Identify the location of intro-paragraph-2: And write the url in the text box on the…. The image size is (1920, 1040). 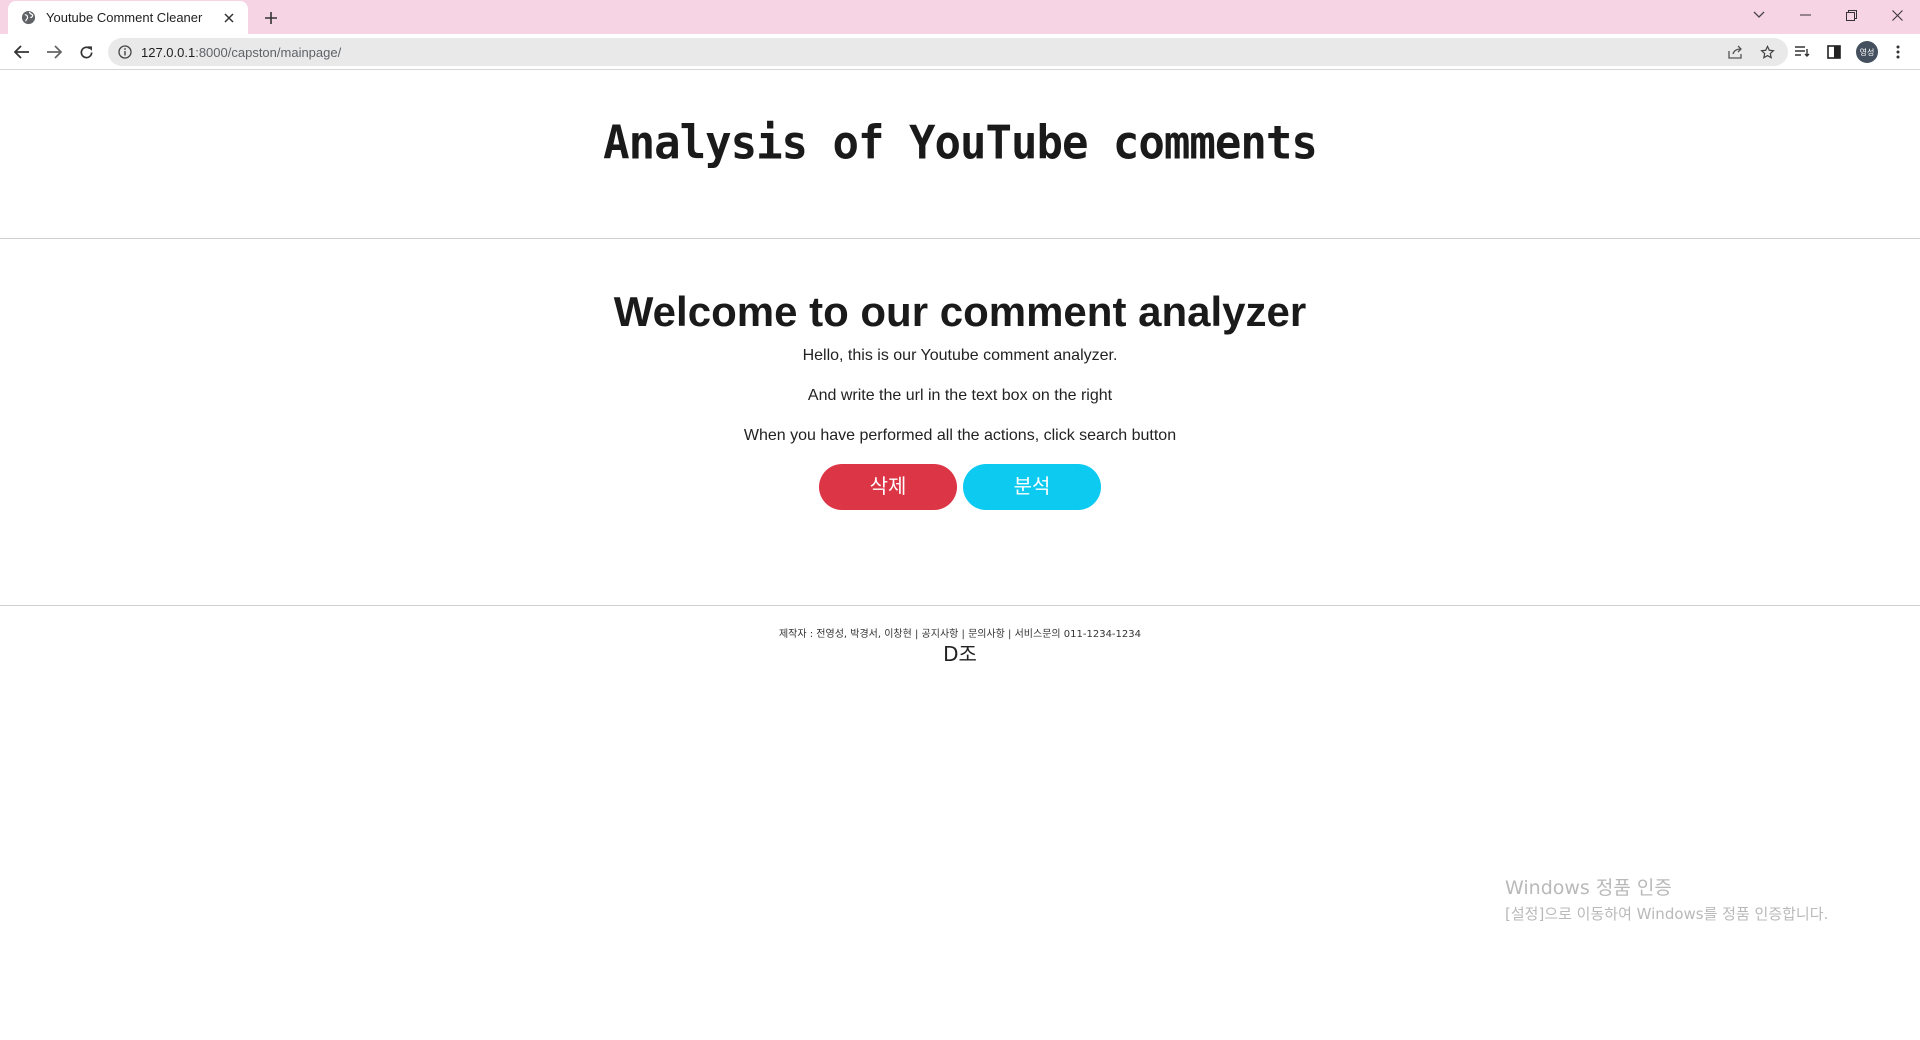
(960, 395).